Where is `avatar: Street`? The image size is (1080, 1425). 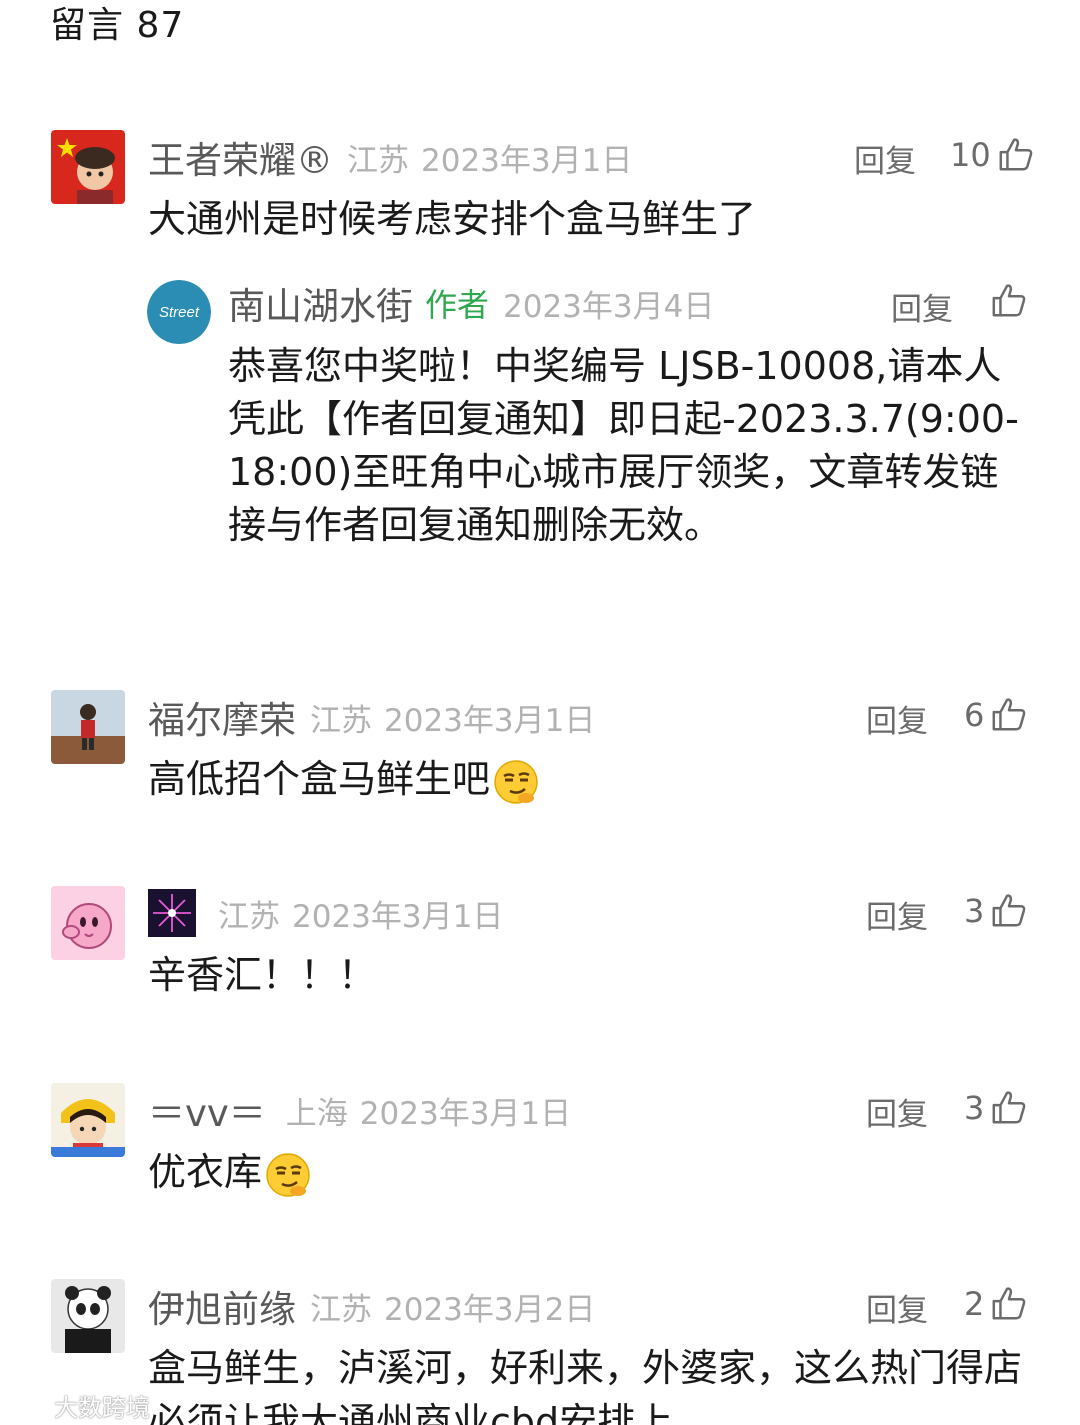
avatar: Street is located at coordinates (179, 312).